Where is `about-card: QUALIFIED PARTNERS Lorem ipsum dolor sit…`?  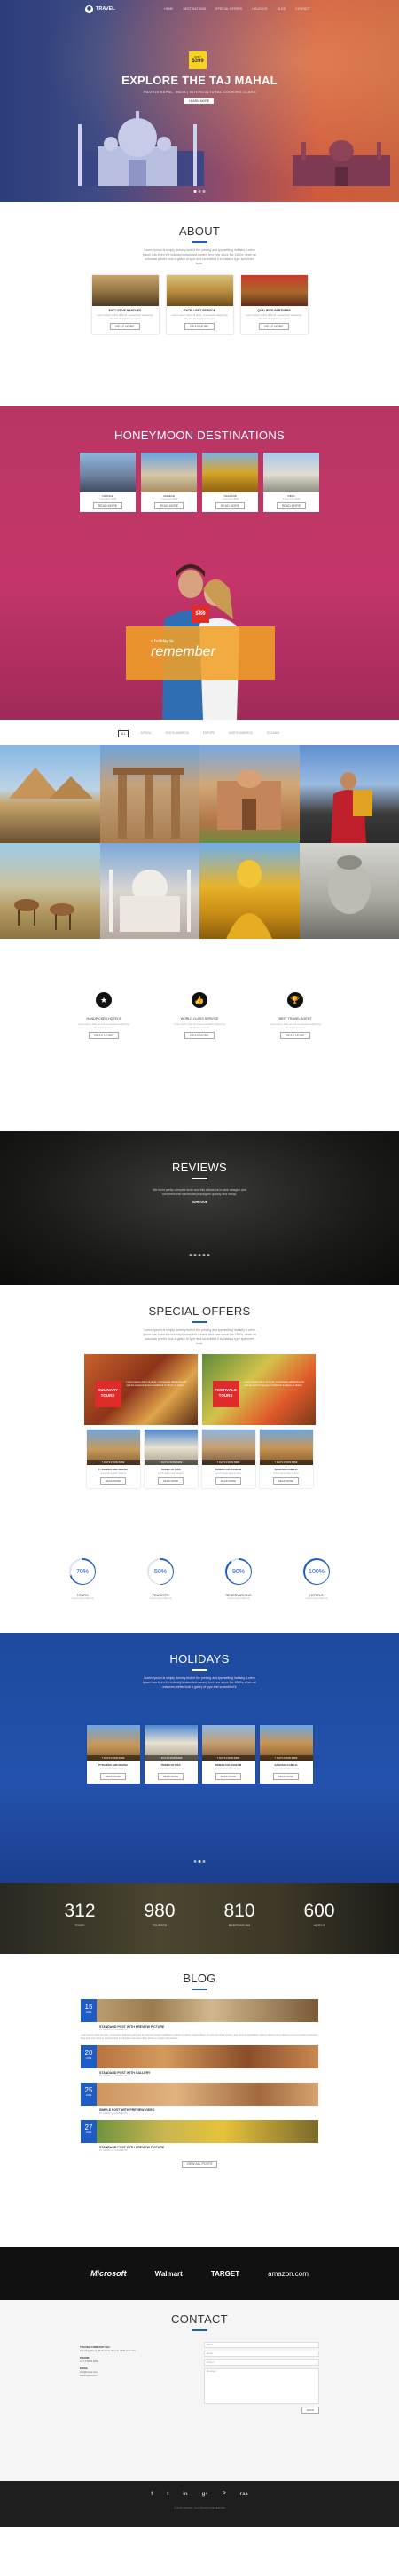
about-card: QUALIFIED PARTNERS Lorem ipsum dolor sit… is located at coordinates (274, 305).